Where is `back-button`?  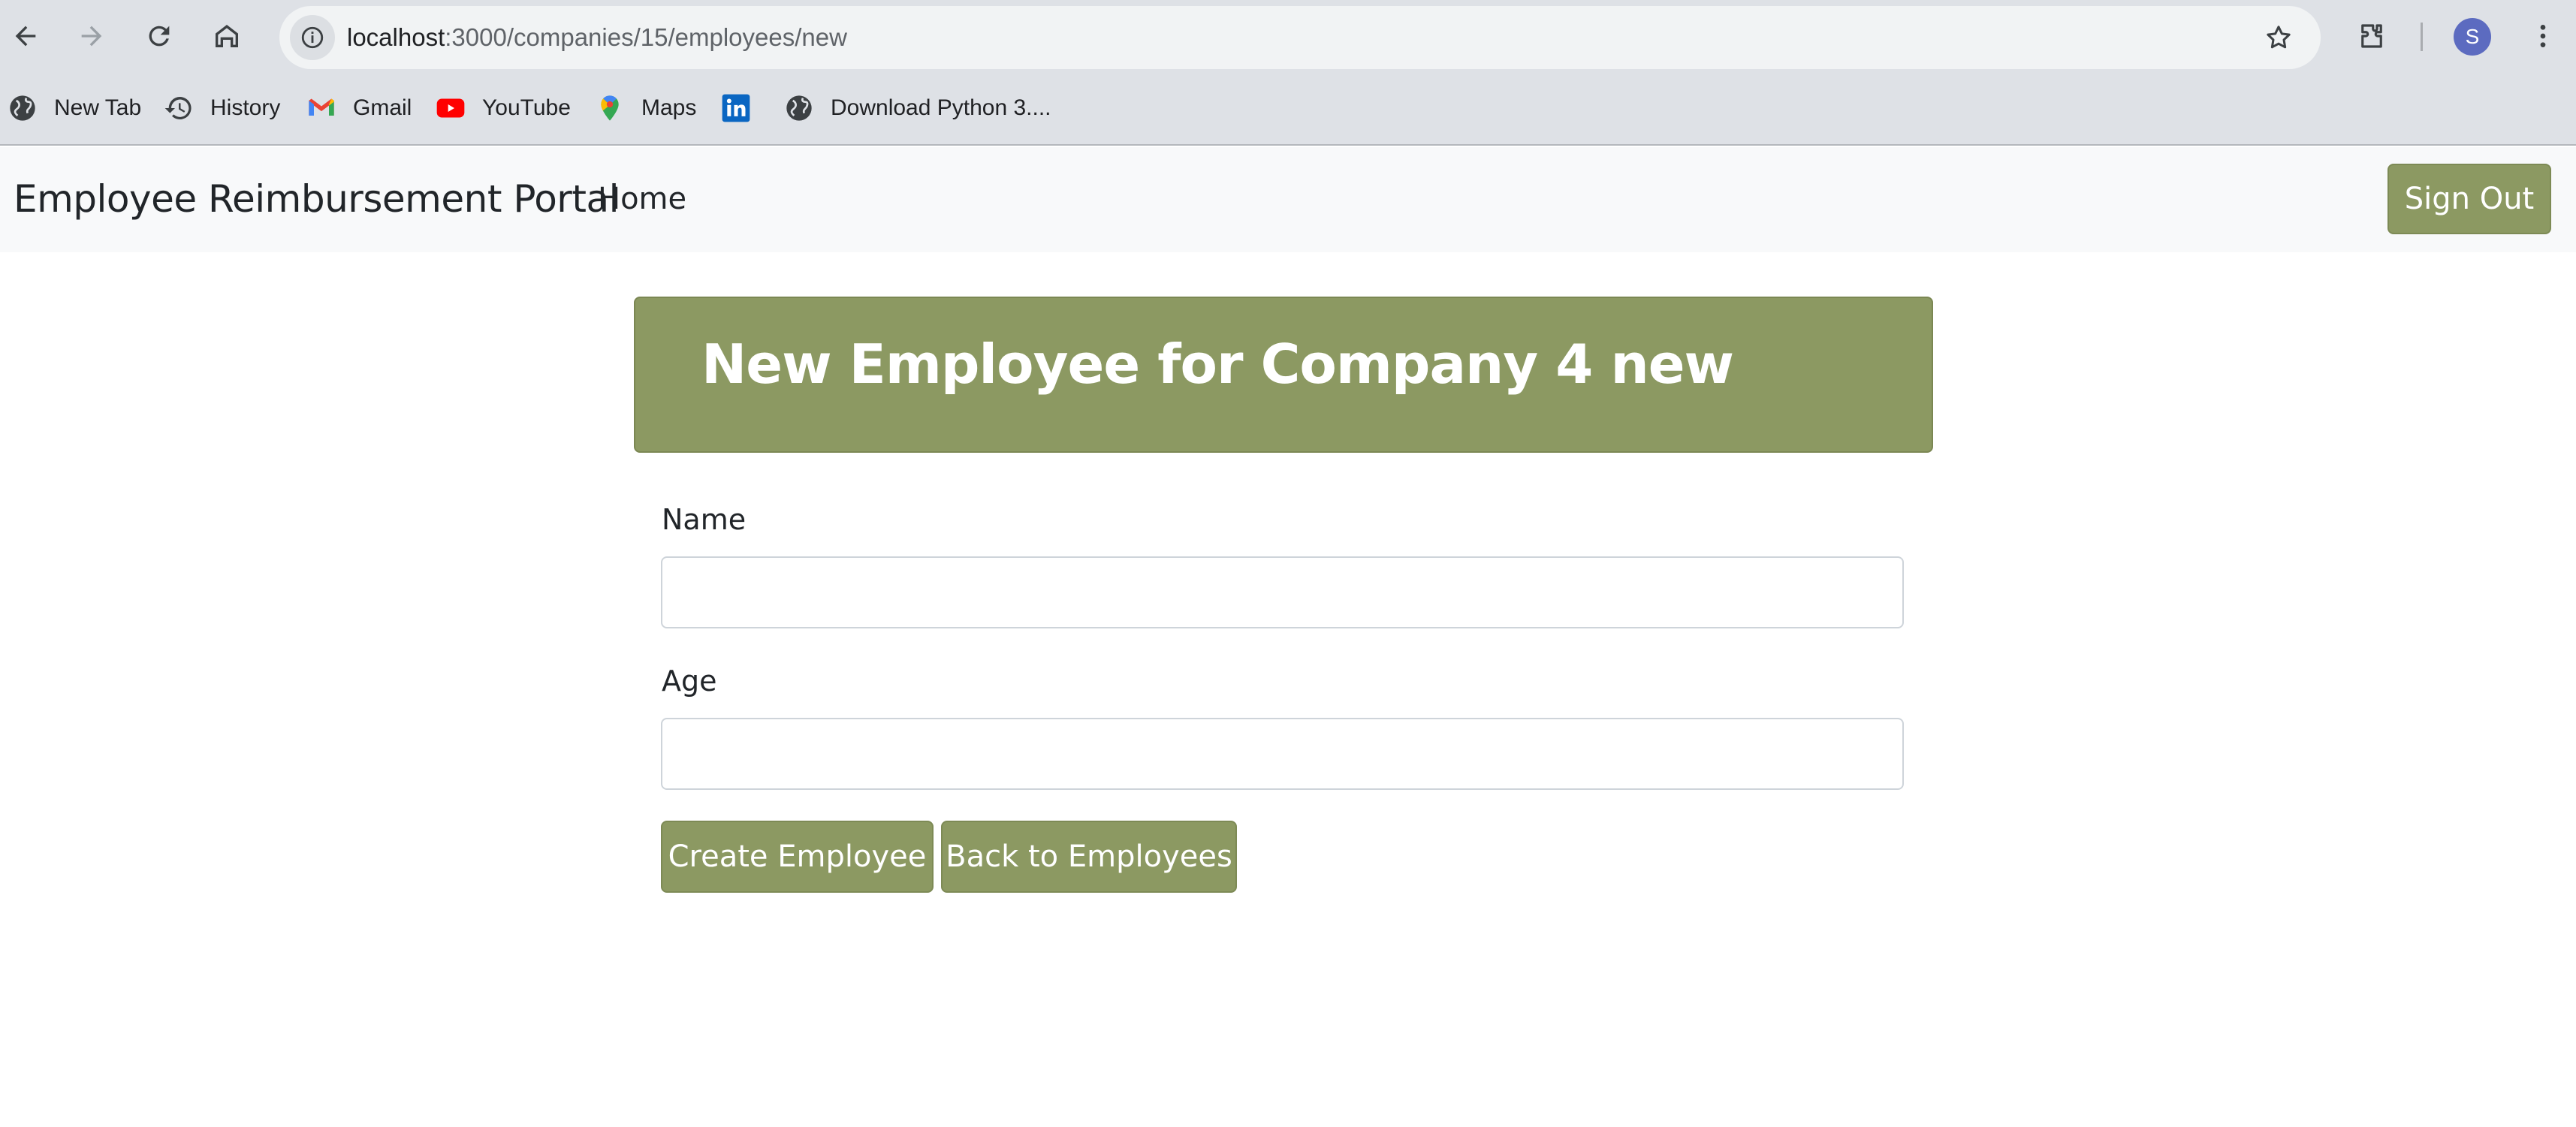
back-button is located at coordinates (25, 36).